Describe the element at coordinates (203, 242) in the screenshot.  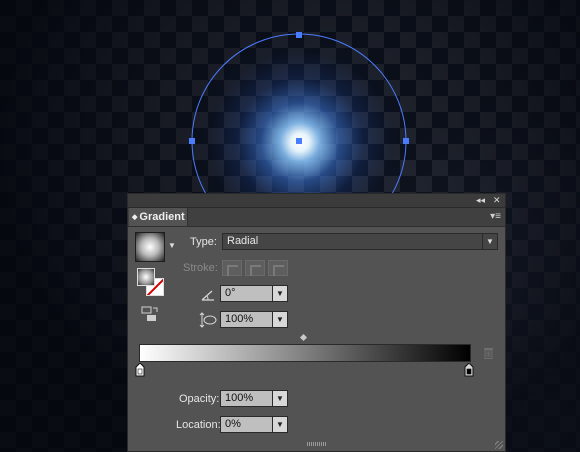
I see `type-label: Type:` at that location.